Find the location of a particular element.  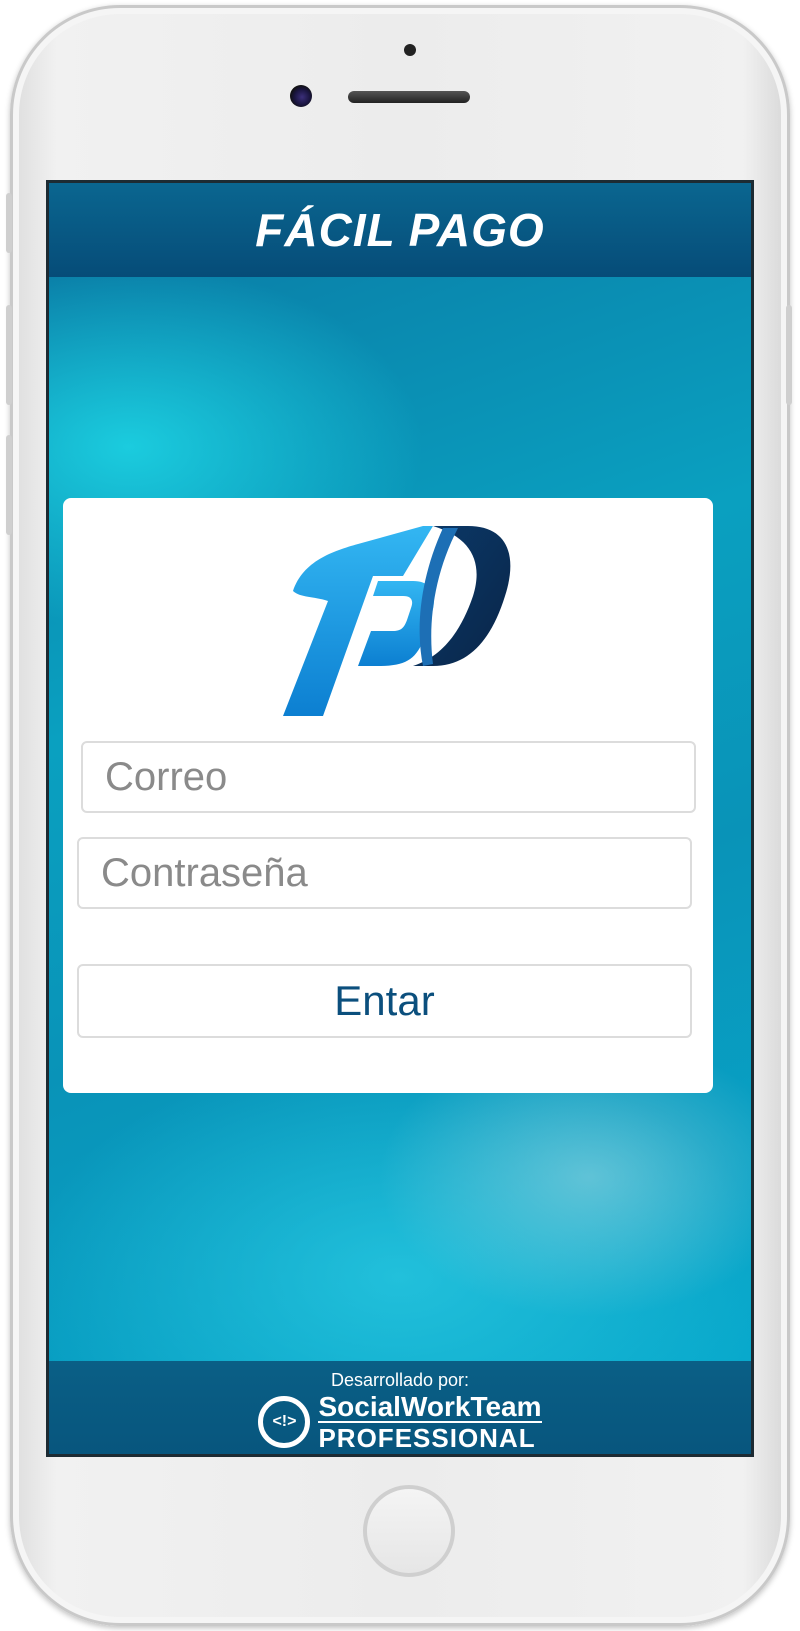

email-placeholder: Correo is located at coordinates (166, 776).